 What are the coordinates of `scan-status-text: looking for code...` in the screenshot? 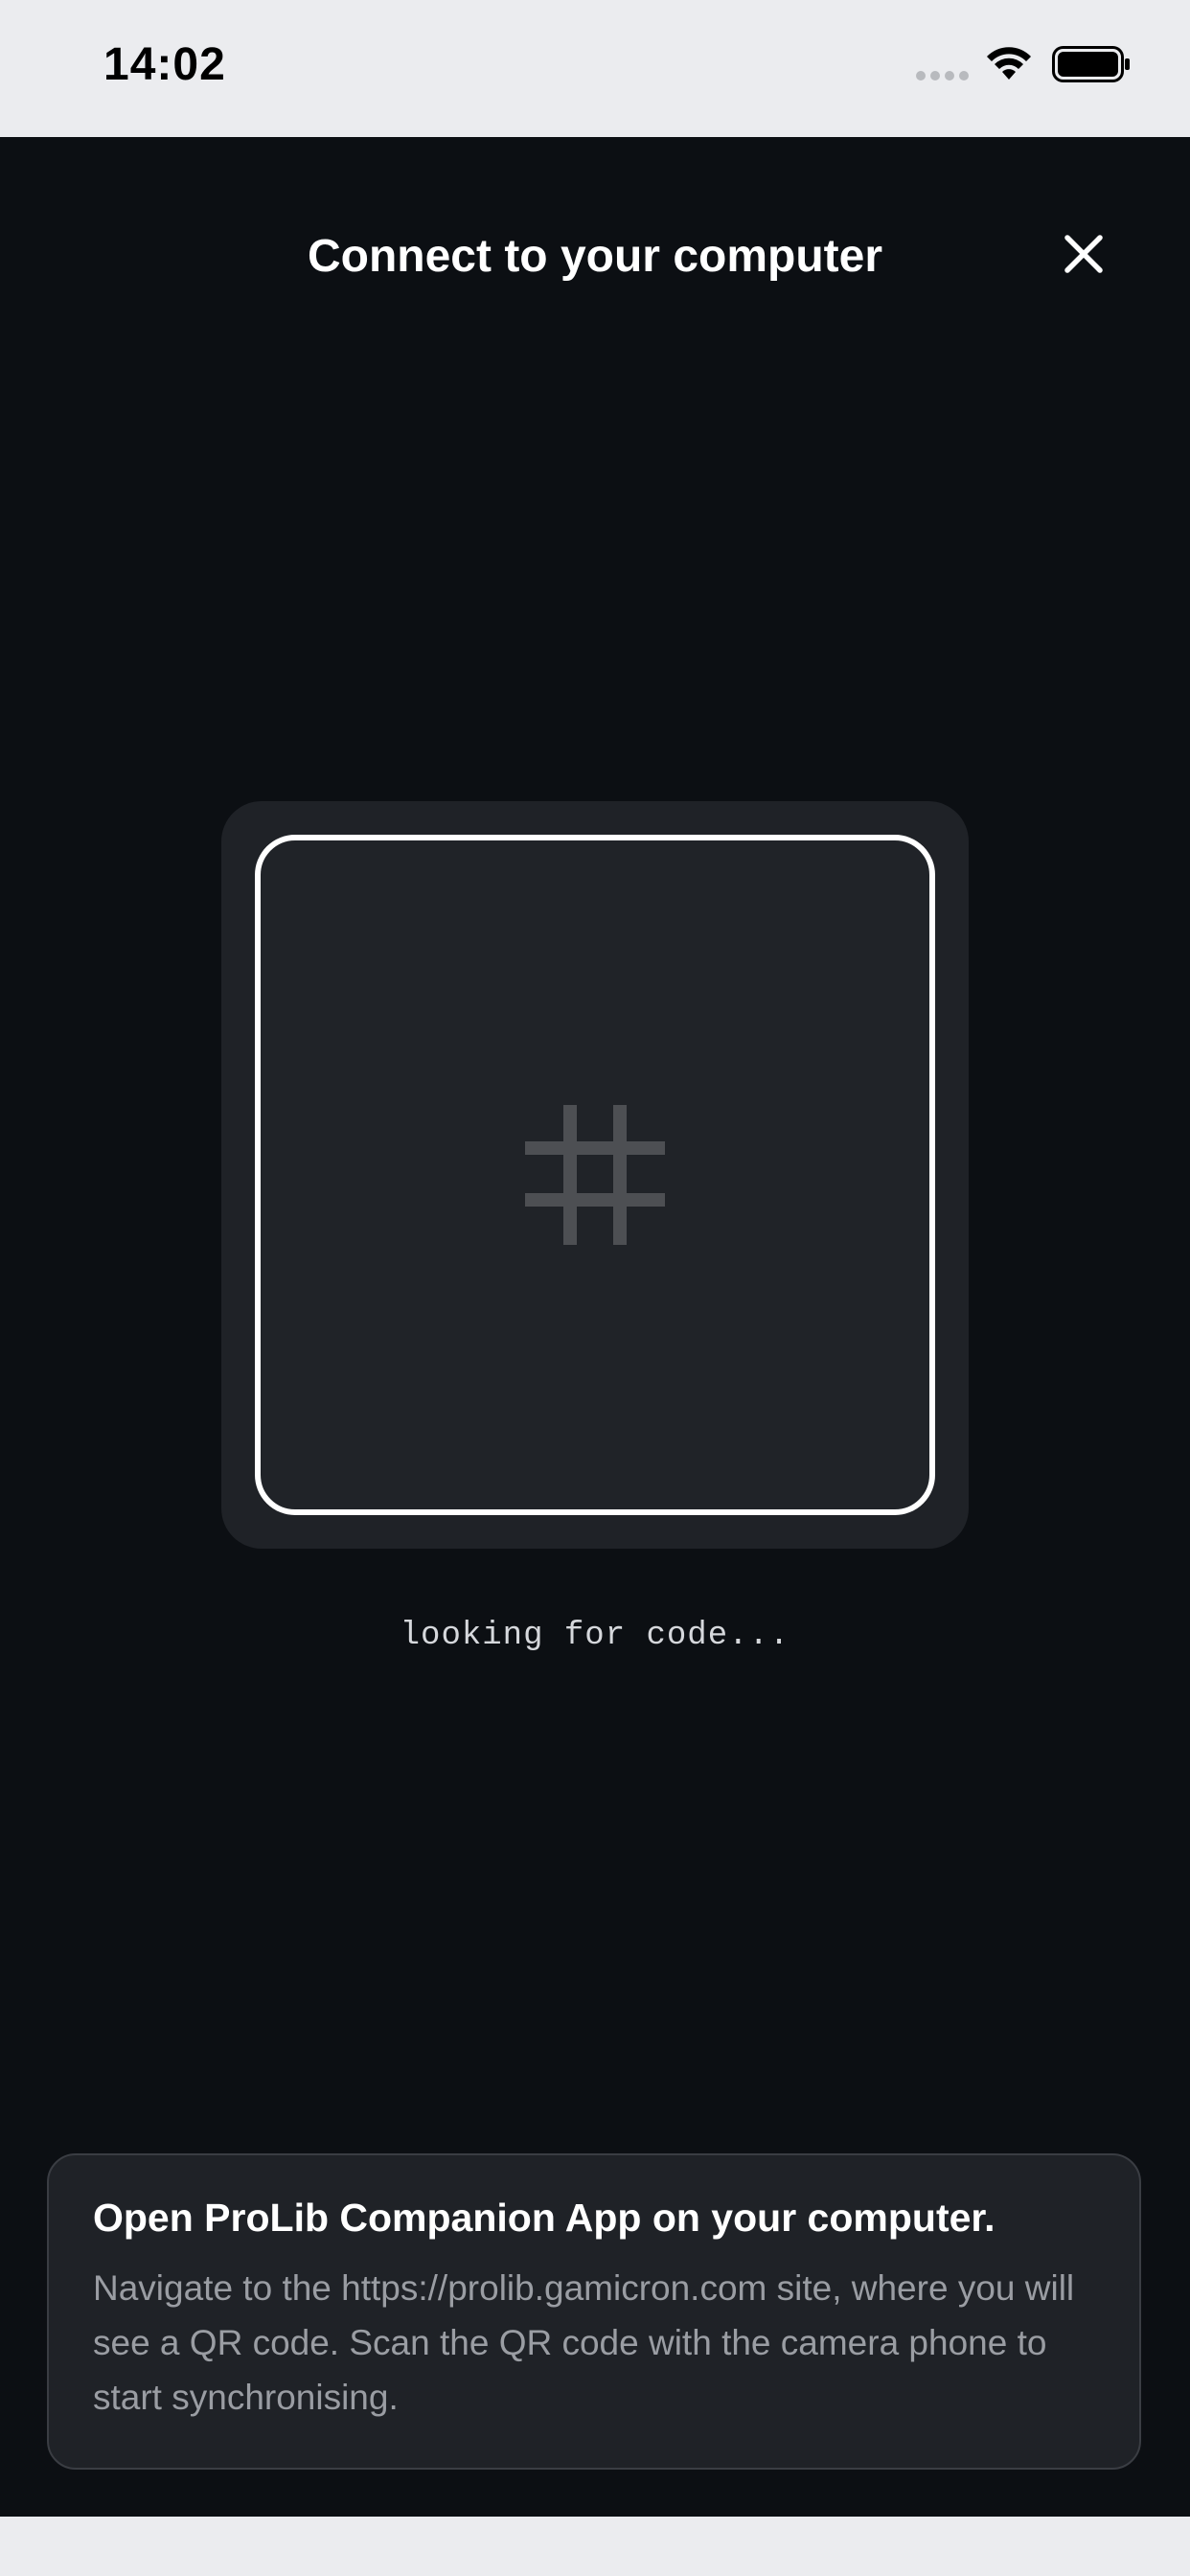 It's located at (595, 1636).